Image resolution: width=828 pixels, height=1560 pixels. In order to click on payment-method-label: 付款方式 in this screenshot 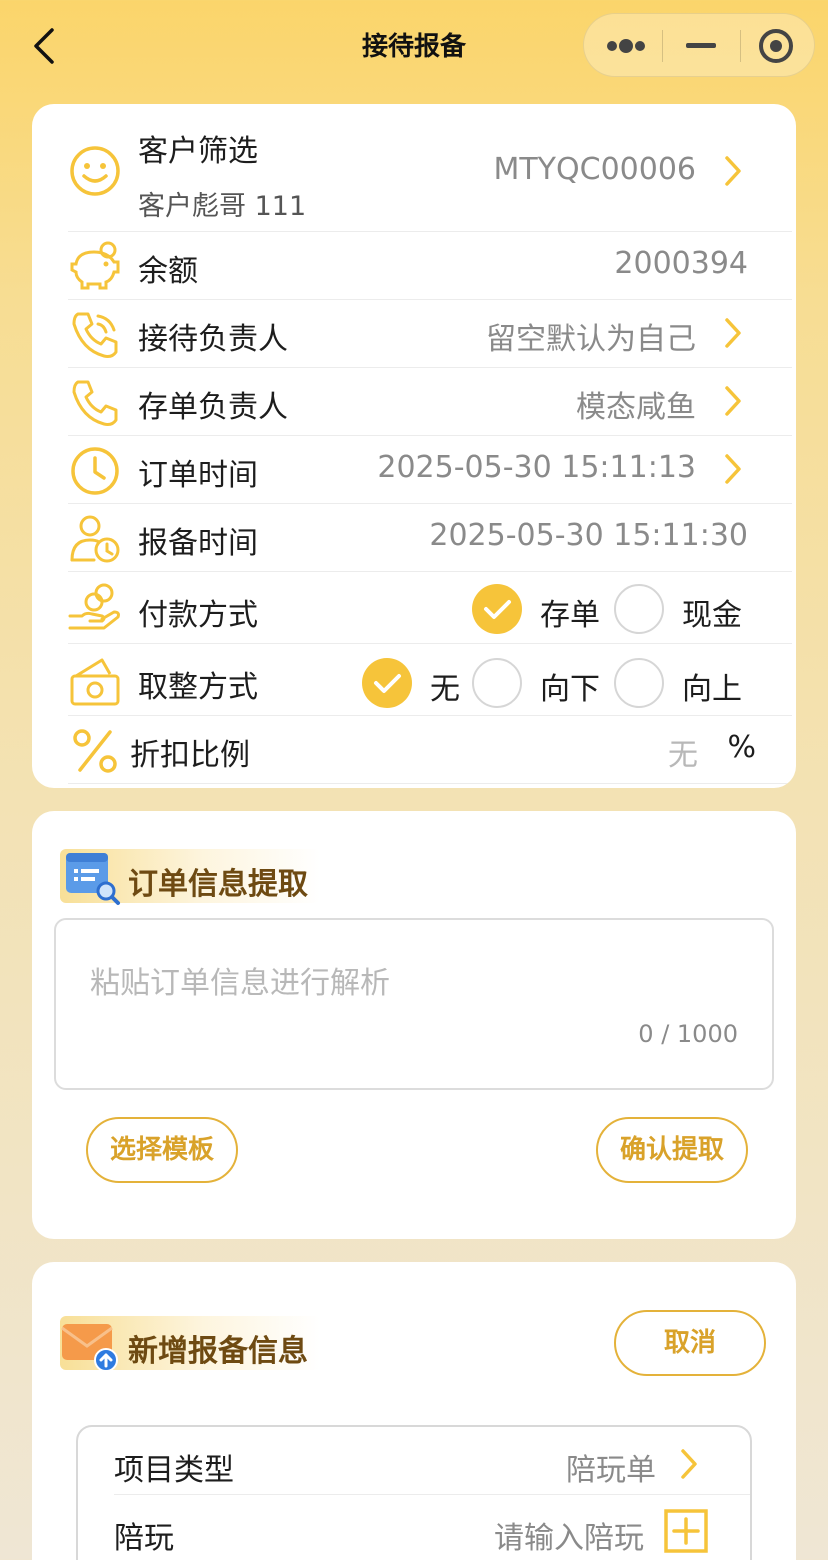, I will do `click(198, 615)`.